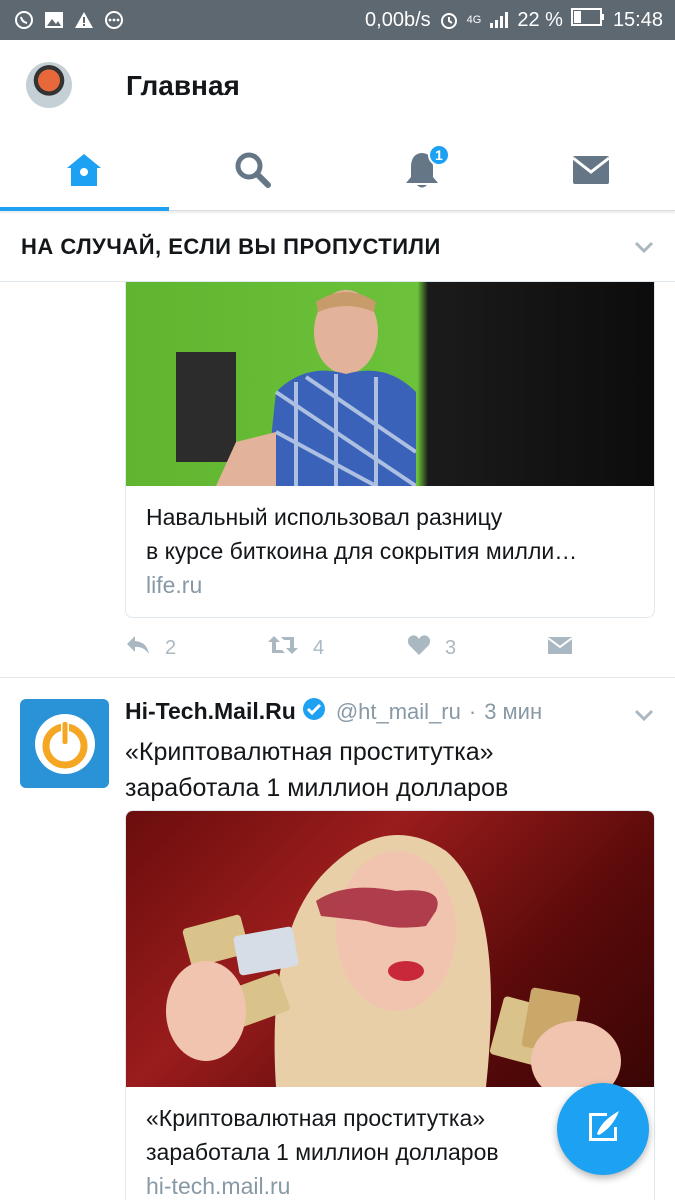  I want to click on network-speed: 0,00b/s, so click(398, 19).